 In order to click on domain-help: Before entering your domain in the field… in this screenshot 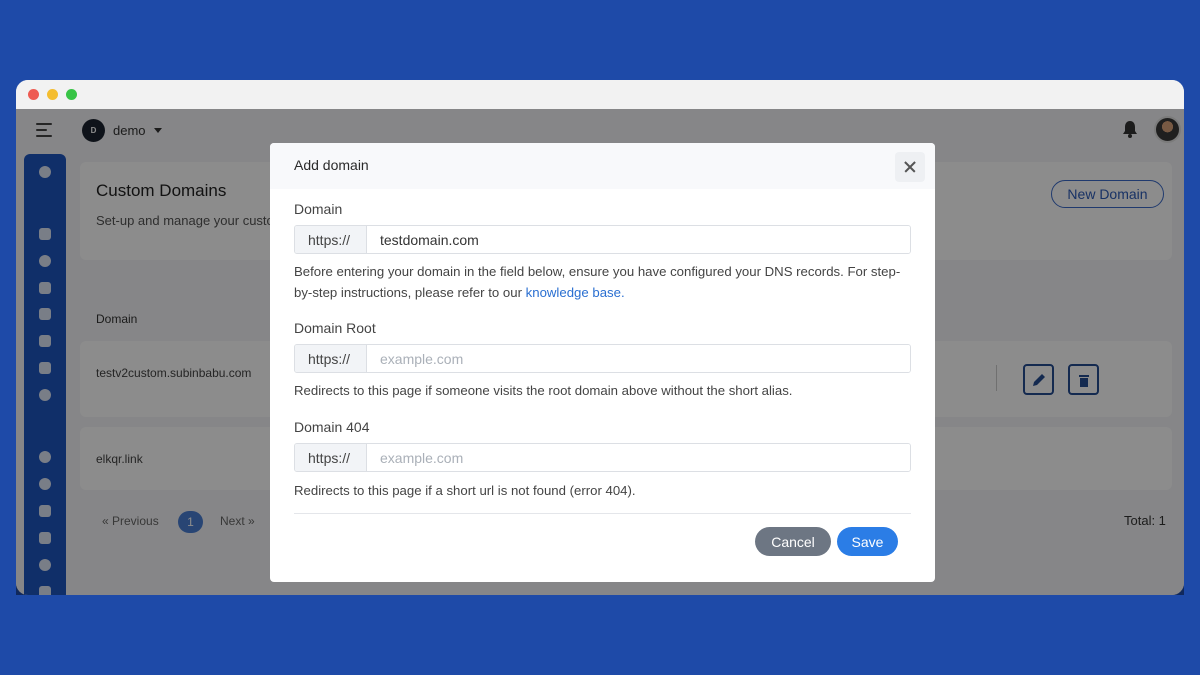, I will do `click(604, 282)`.